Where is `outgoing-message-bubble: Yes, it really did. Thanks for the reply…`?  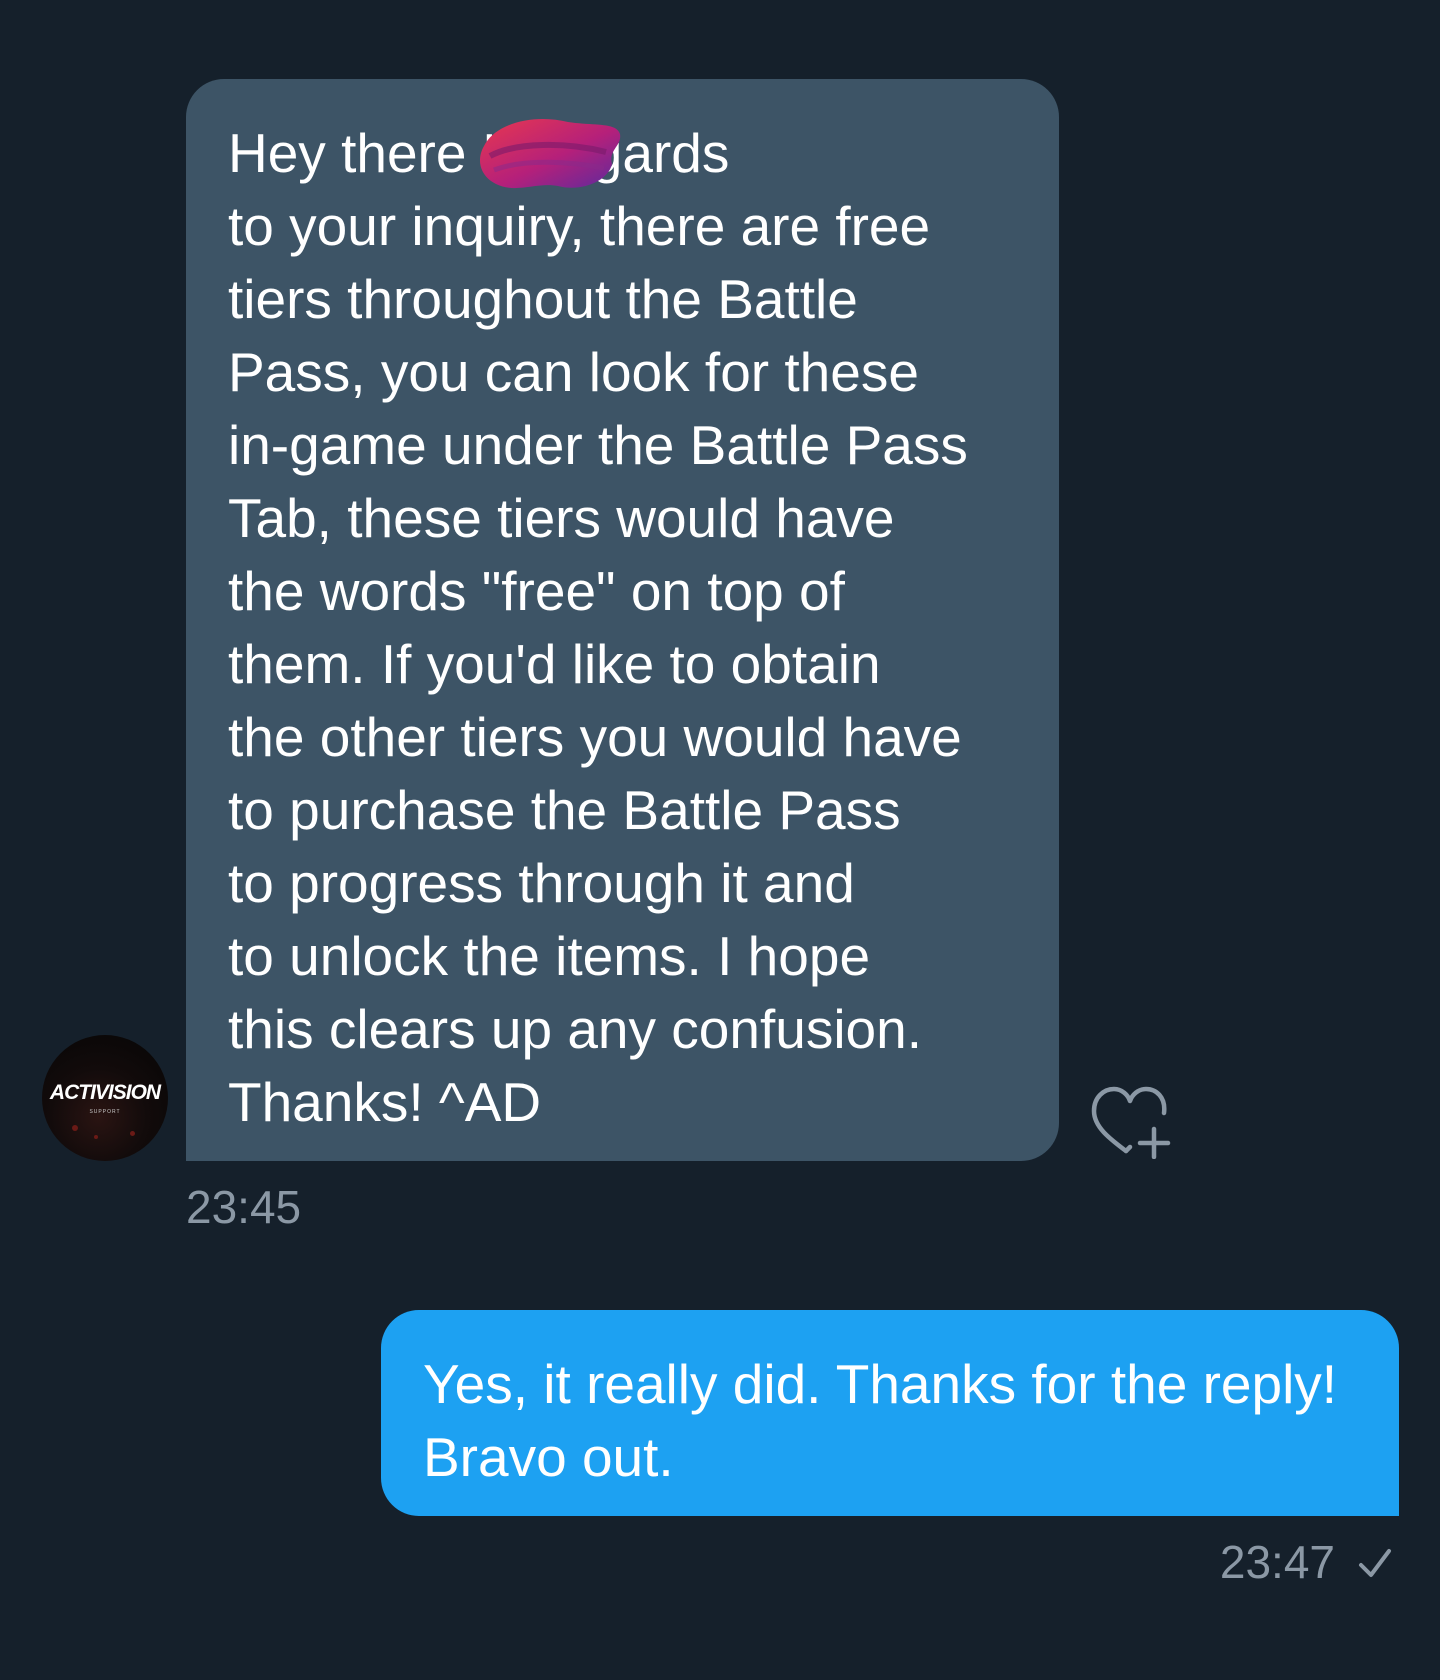
outgoing-message-bubble: Yes, it really did. Thanks for the reply… is located at coordinates (890, 1413).